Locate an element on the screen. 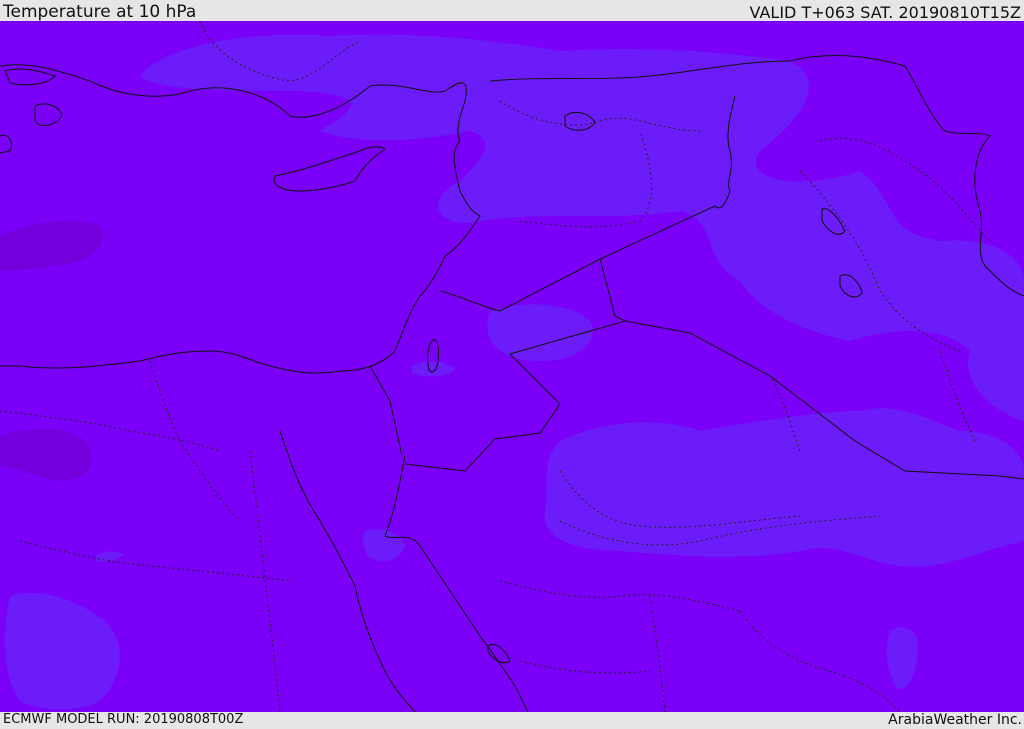  credit-label: ArabiaWeather Inc. is located at coordinates (955, 720).